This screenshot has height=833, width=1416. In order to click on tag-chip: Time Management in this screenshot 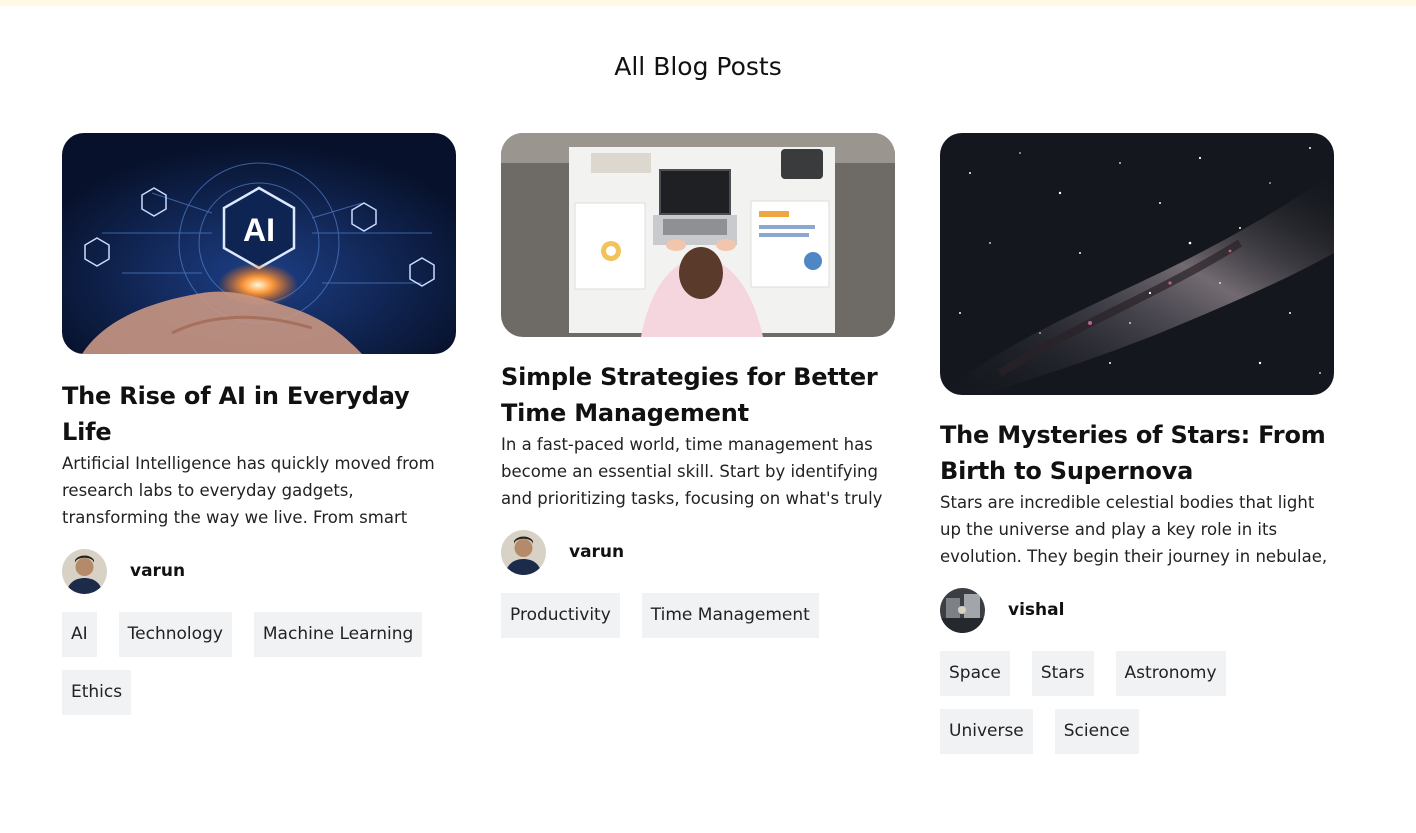, I will do `click(730, 615)`.